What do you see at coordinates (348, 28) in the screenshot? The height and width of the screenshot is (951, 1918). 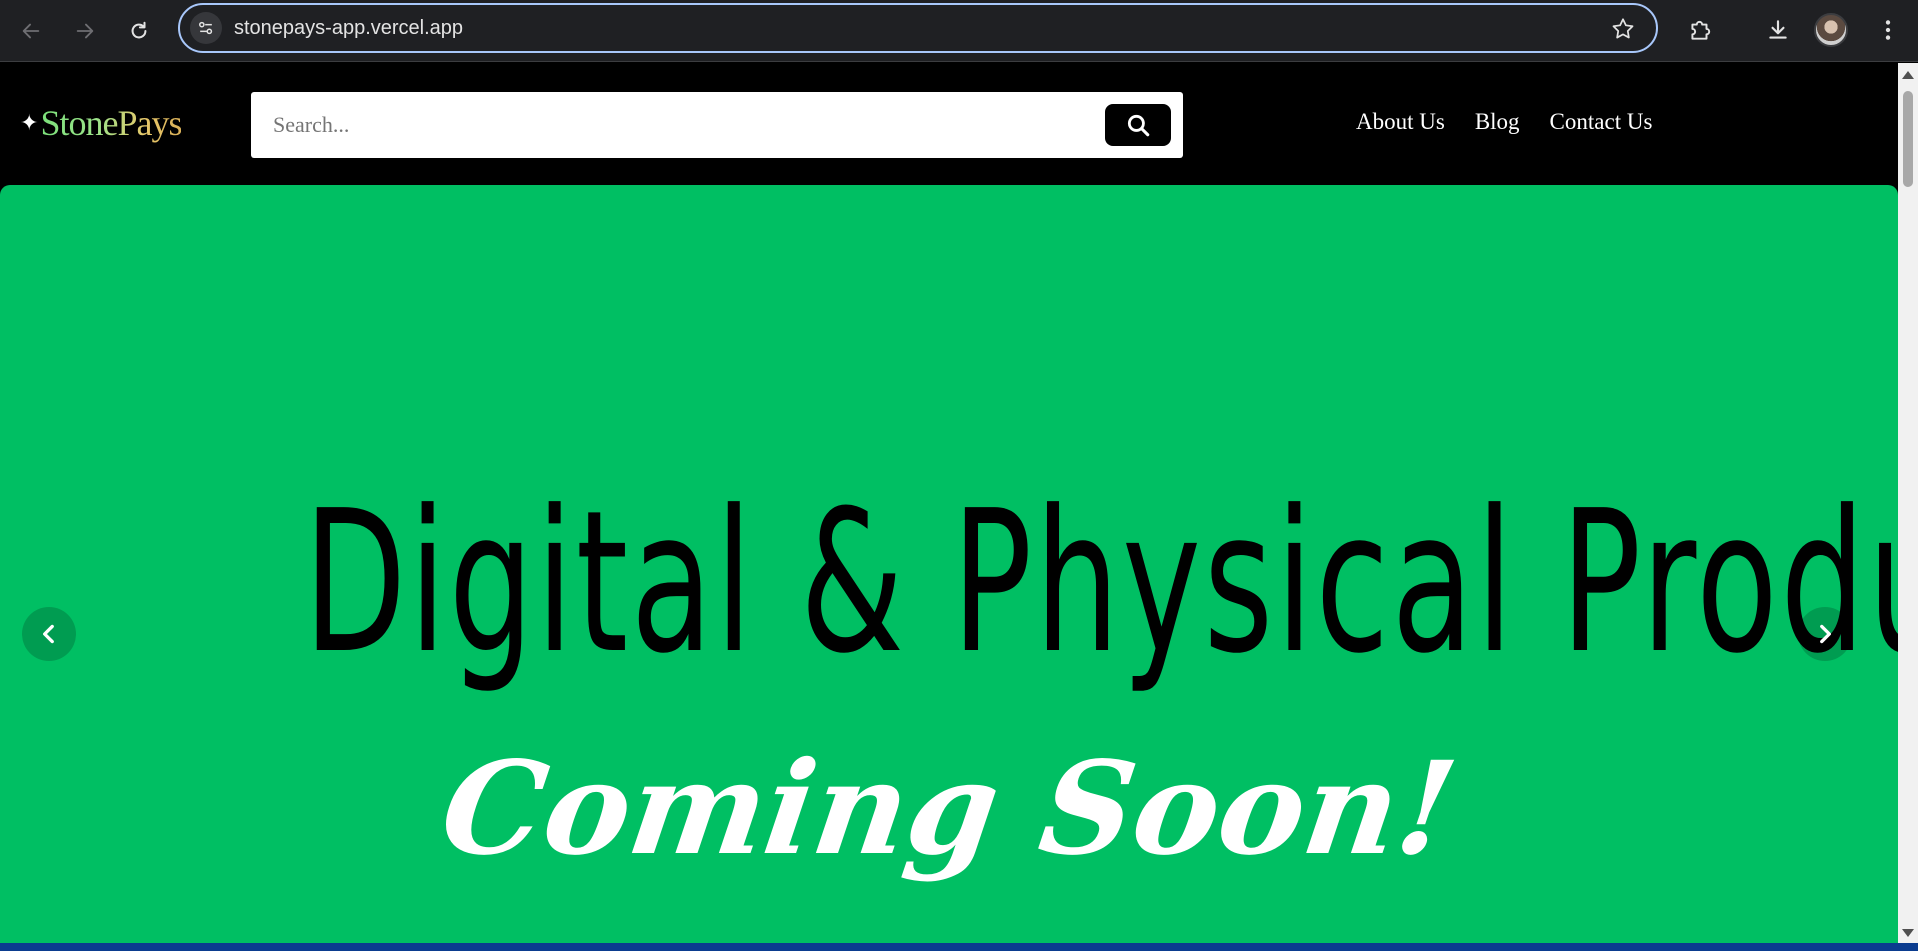 I see `url-text: stonepays-app.vercel.app` at bounding box center [348, 28].